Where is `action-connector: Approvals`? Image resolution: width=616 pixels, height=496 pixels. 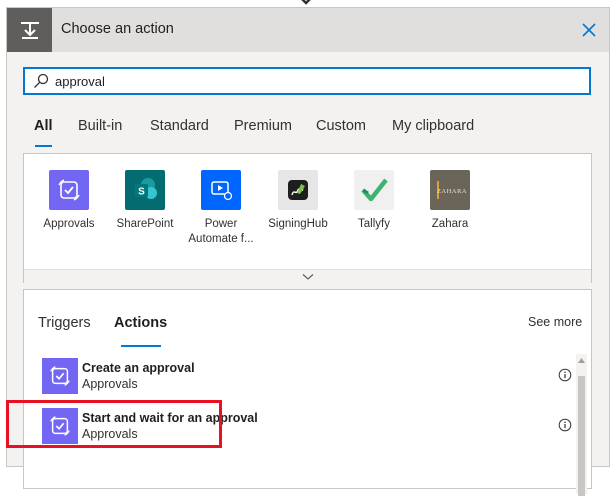 action-connector: Approvals is located at coordinates (110, 384).